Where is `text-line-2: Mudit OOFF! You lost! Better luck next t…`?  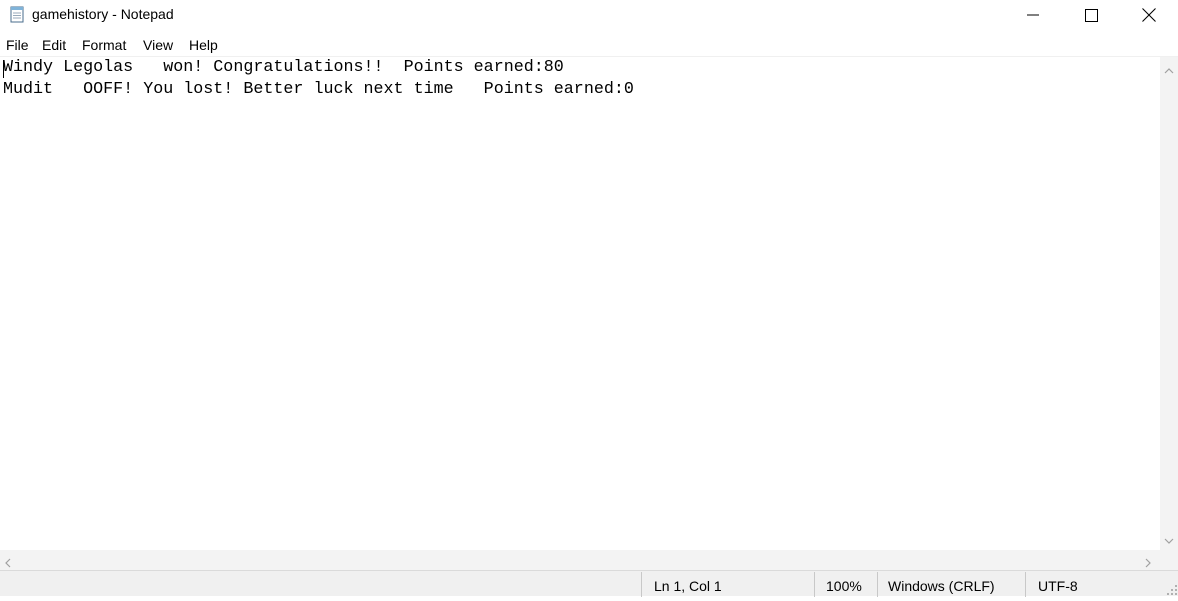 text-line-2: Mudit OOFF! You lost! Better luck next t… is located at coordinates (318, 90).